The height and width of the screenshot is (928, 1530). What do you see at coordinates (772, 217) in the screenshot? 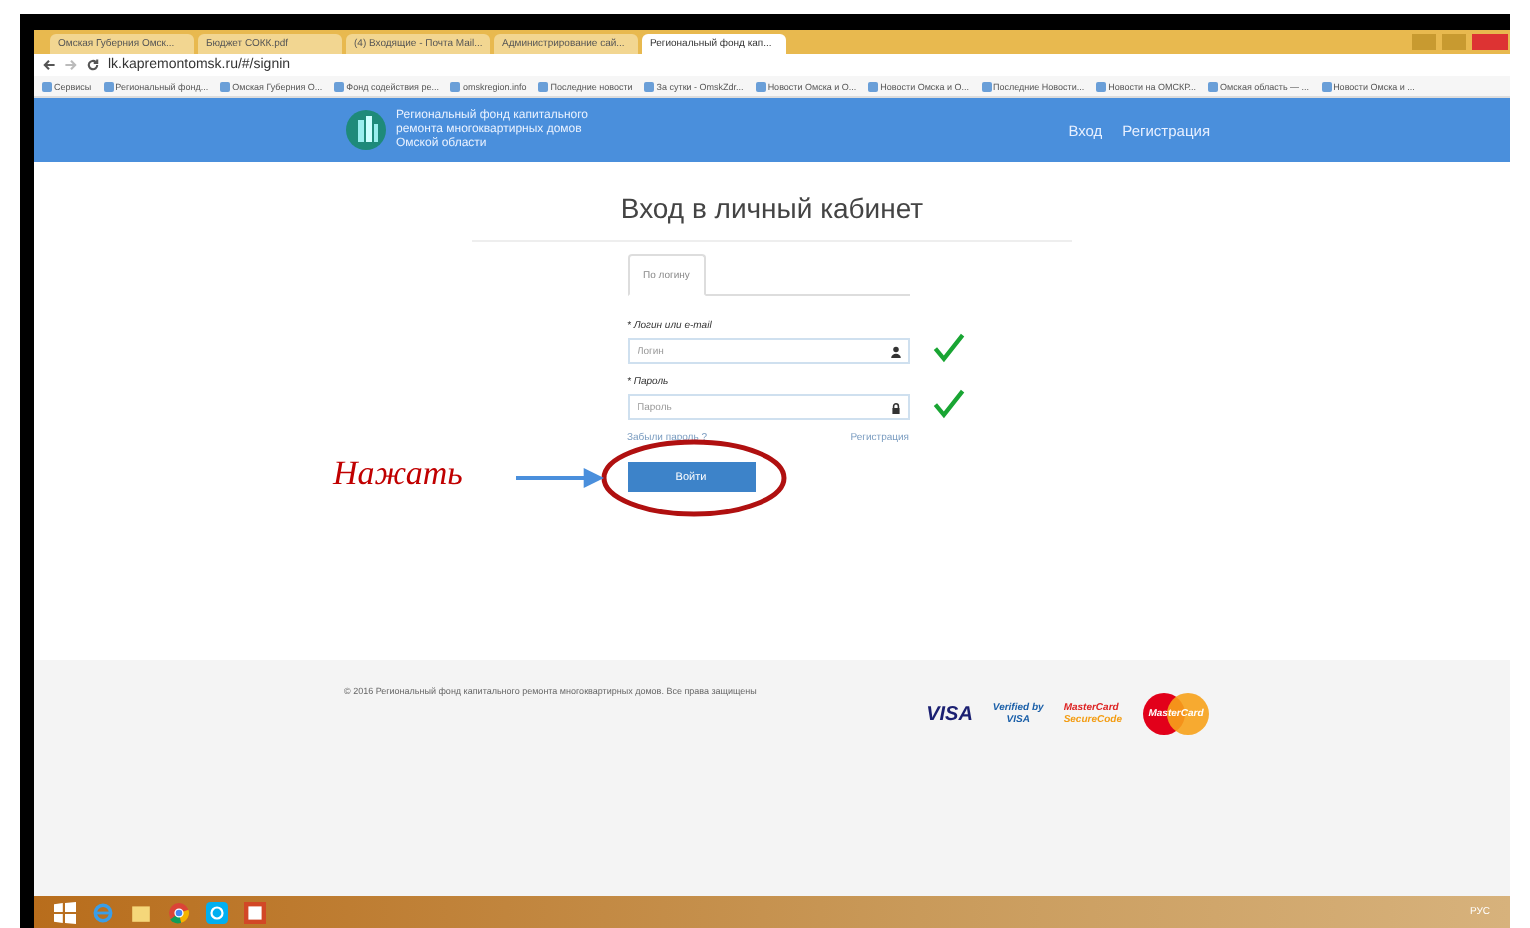
I see `page-title: Вход в личный кабинет` at bounding box center [772, 217].